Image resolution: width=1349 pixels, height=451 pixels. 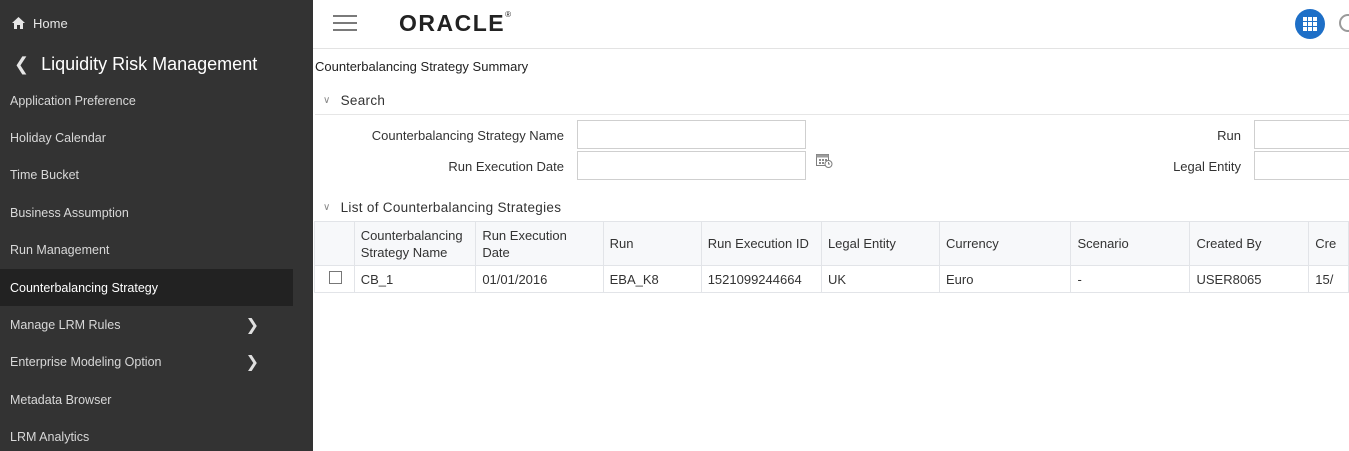 What do you see at coordinates (61, 399) in the screenshot?
I see `sidebar-item-label: Metadata Browser` at bounding box center [61, 399].